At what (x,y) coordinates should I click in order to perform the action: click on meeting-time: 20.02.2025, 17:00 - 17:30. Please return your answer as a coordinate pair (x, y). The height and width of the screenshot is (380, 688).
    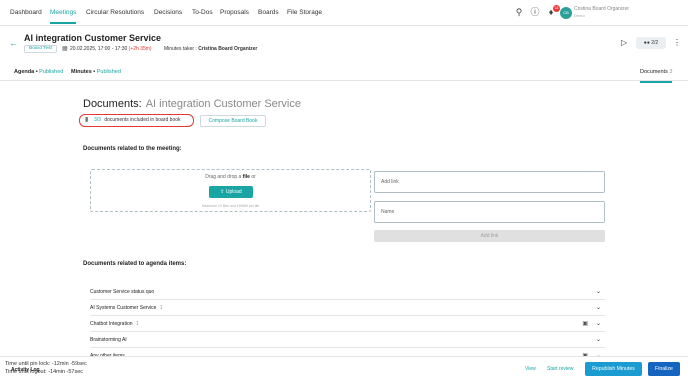
    Looking at the image, I should click on (99, 49).